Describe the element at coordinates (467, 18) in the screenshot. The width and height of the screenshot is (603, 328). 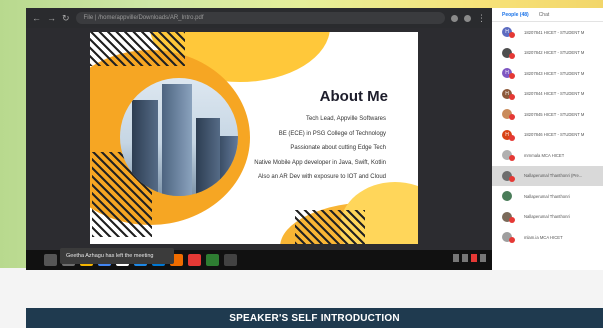
I see `profile-icon` at that location.